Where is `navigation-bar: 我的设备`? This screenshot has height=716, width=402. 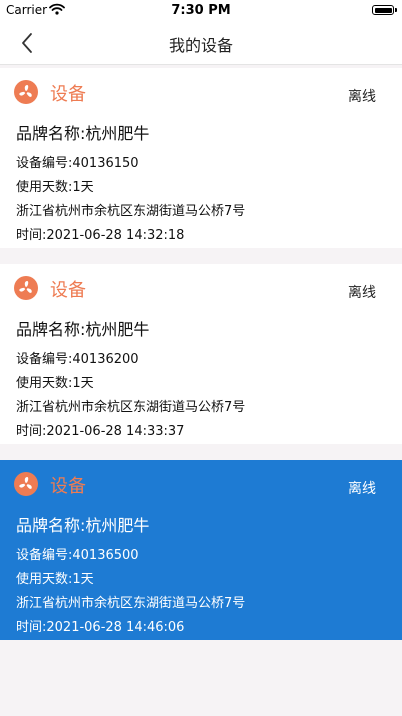 navigation-bar: 我的设备 is located at coordinates (201, 43).